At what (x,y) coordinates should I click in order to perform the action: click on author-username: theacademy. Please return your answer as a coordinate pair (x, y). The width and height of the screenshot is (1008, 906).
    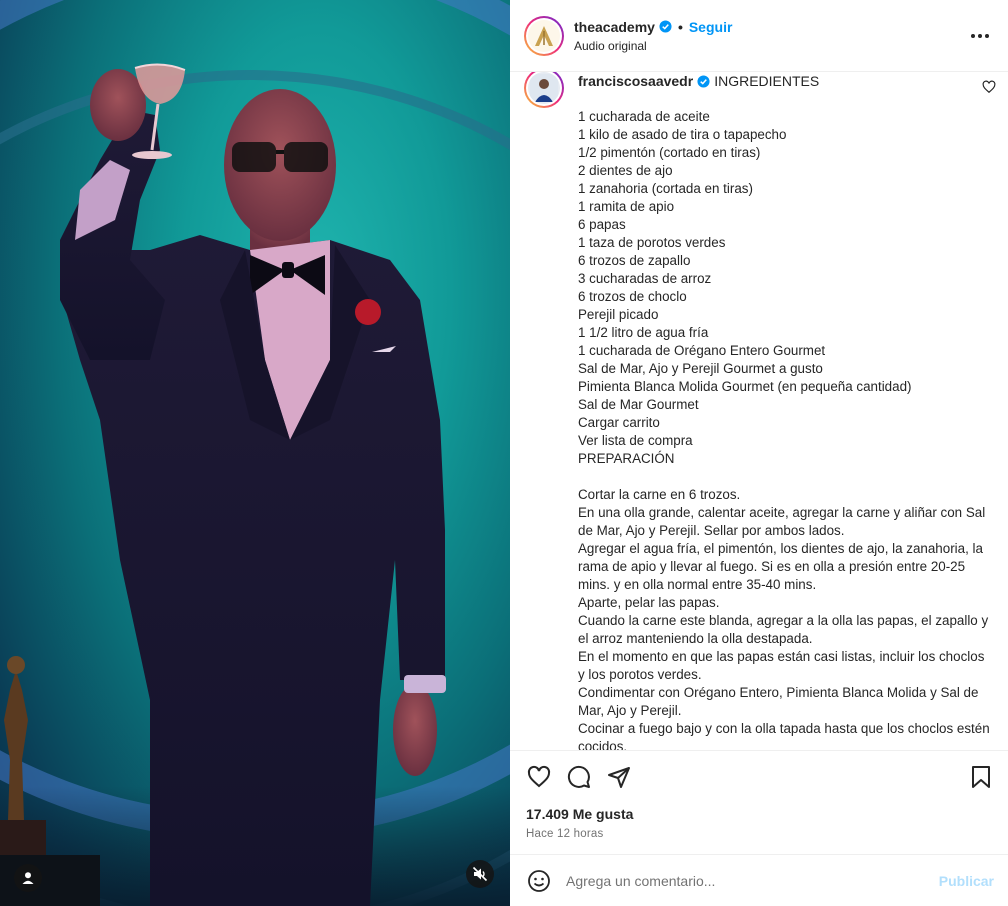
    Looking at the image, I should click on (614, 27).